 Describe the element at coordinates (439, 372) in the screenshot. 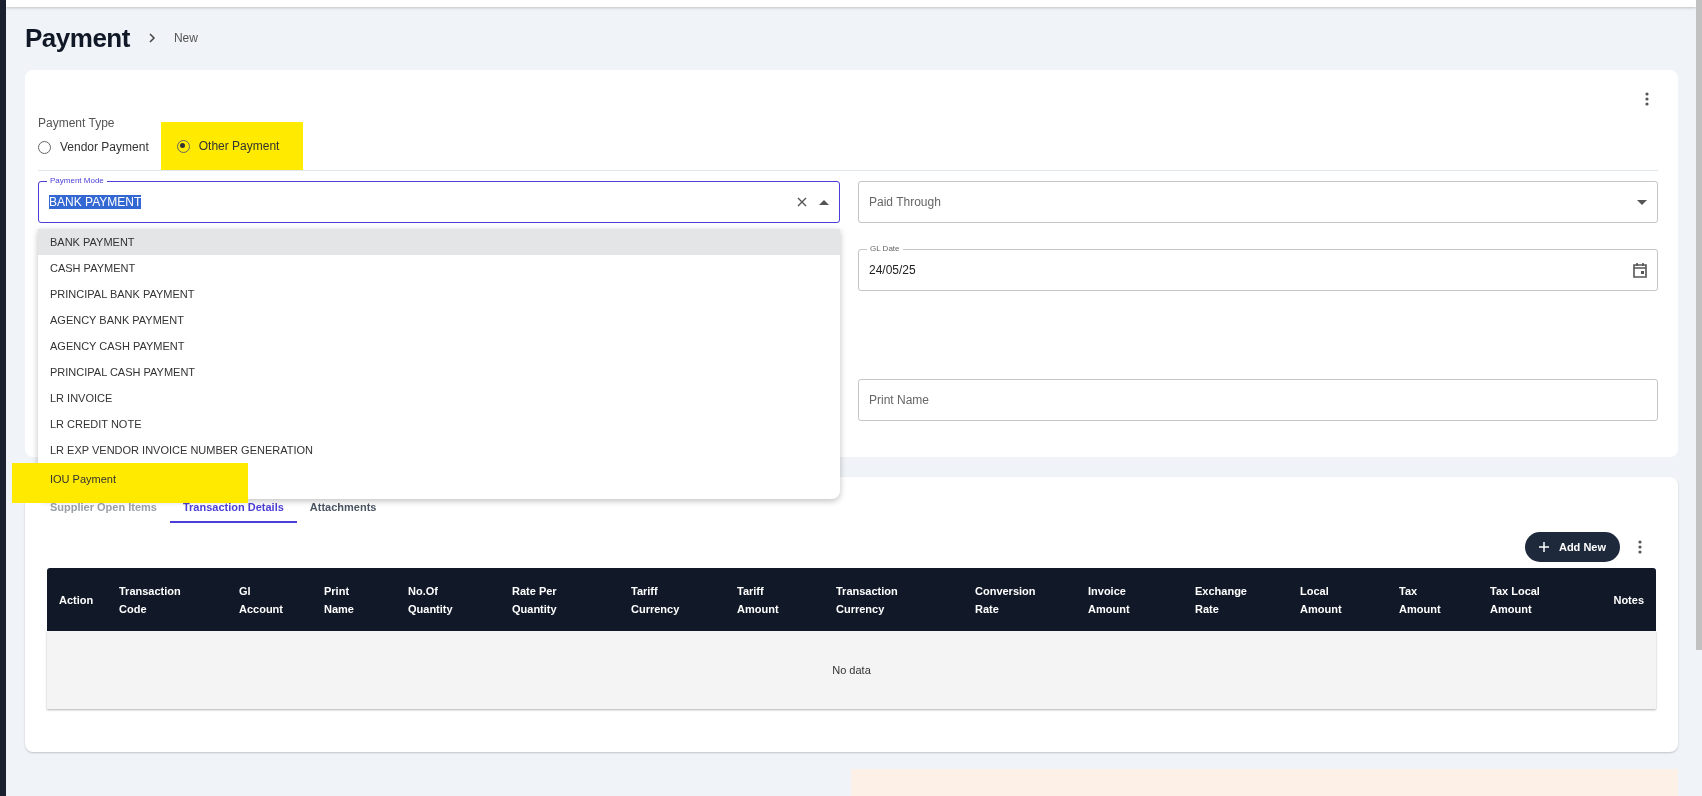

I see `dropdown-option: PRINCIPAL CASH PAYMENT` at that location.